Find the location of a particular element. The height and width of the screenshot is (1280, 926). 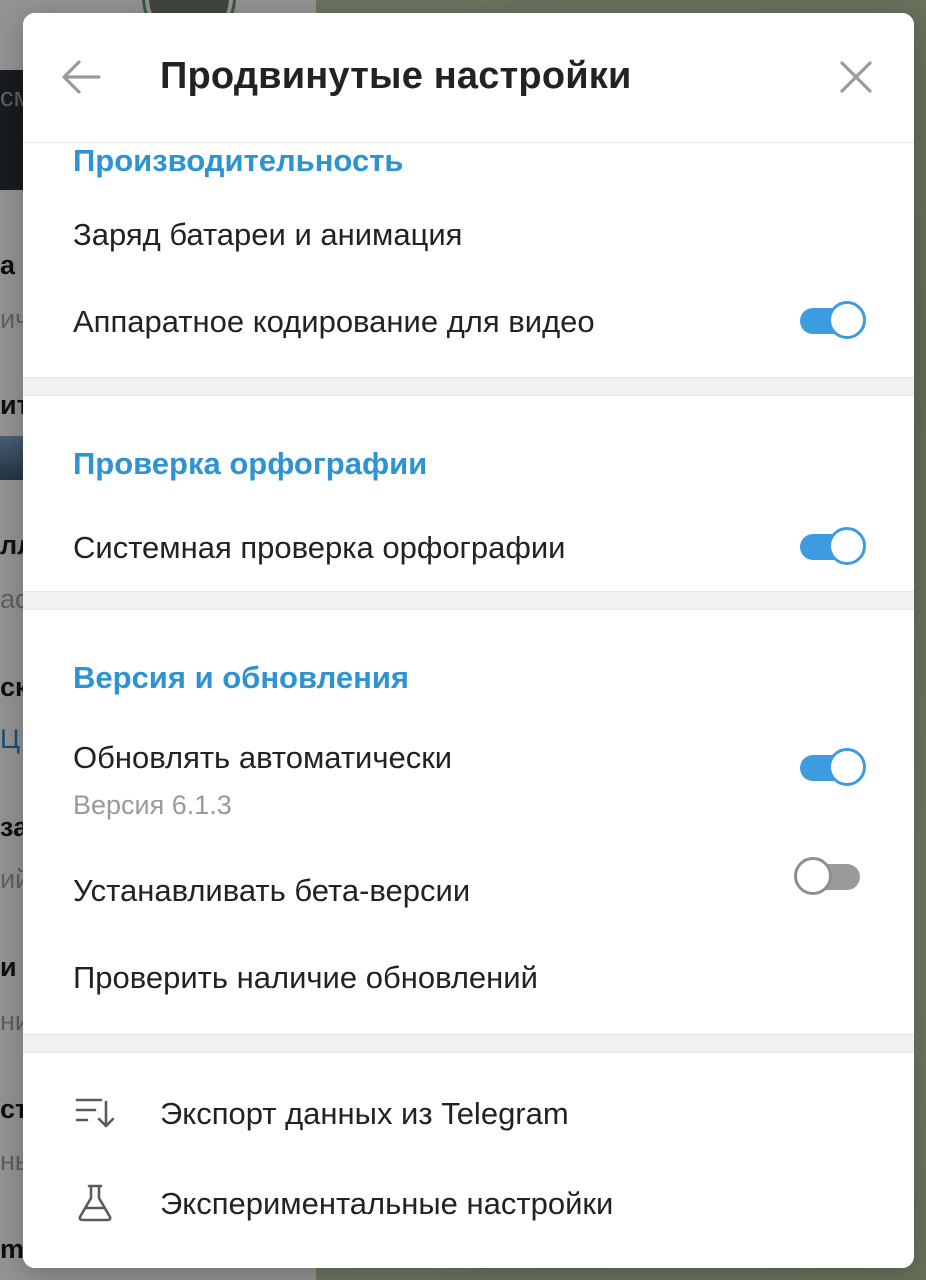

hardware-video-encoding-label: Аппаратное кодирование для видео is located at coordinates (334, 322).